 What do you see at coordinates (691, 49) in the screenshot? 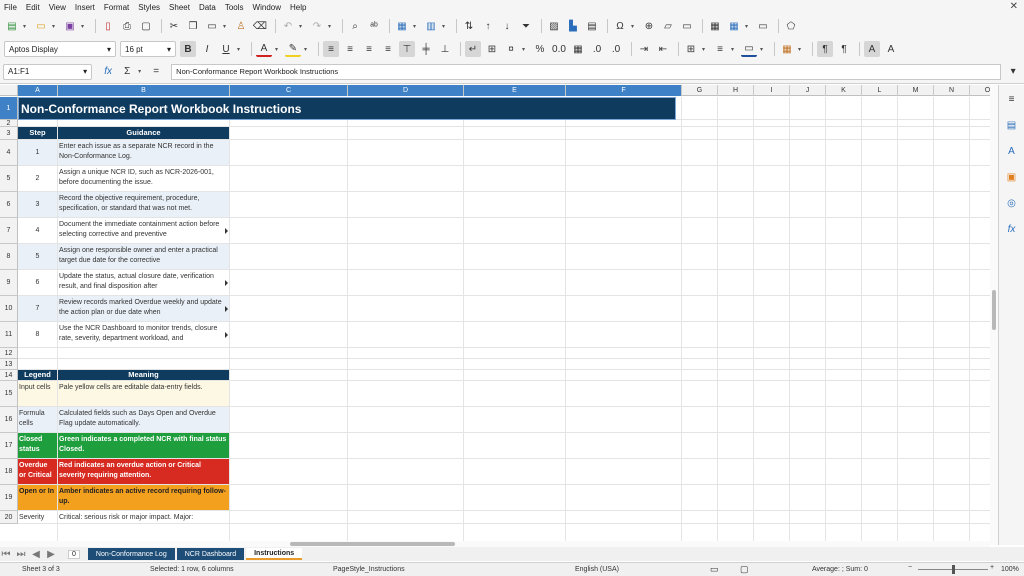
I see `borders-icon: ⊞` at bounding box center [691, 49].